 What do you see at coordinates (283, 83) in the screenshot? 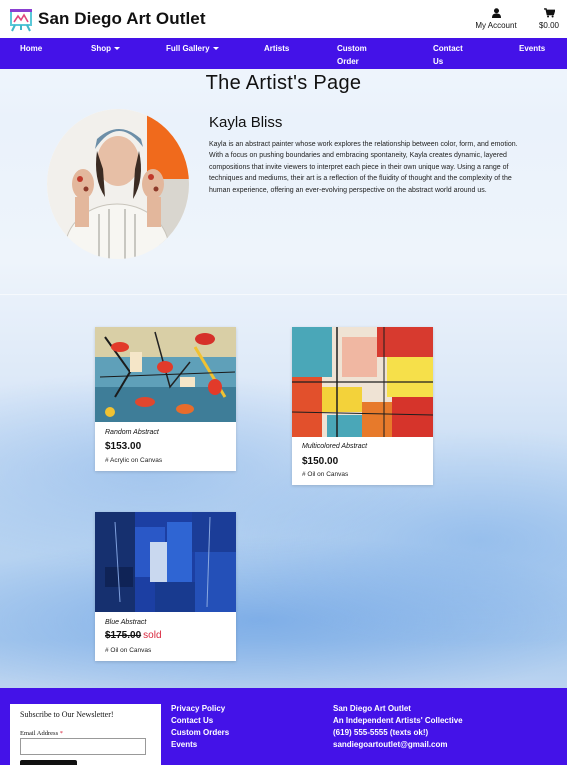
I see `page-title: The Artist's Page` at bounding box center [283, 83].